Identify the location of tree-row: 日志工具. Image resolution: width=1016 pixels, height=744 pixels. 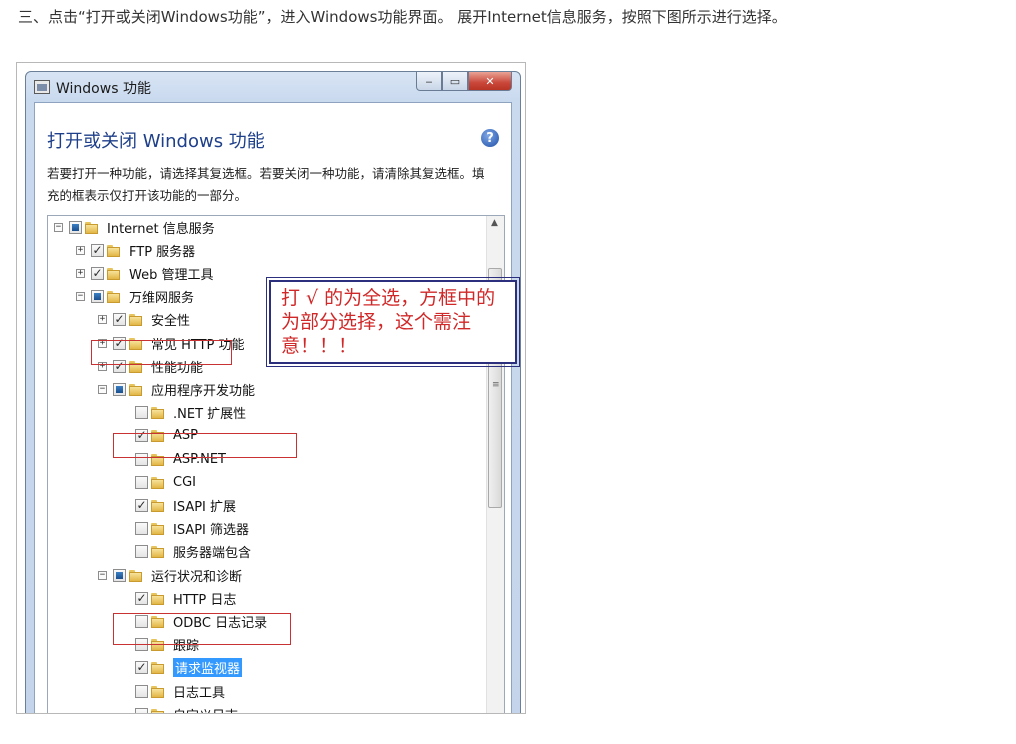
(172, 691).